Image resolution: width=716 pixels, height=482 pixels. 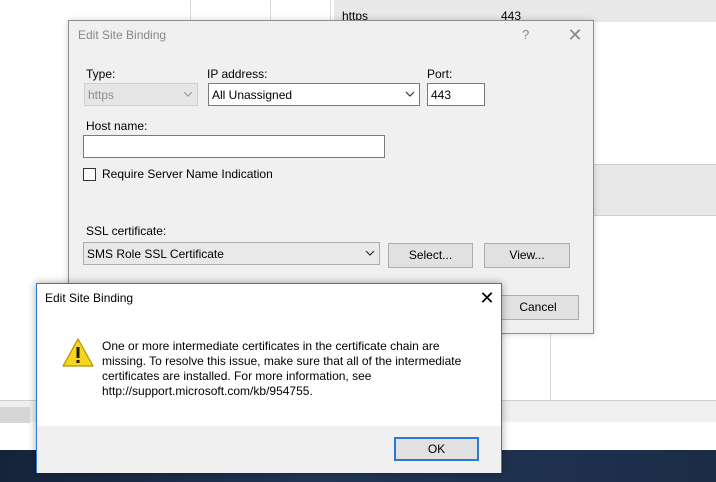 What do you see at coordinates (234, 146) in the screenshot?
I see `host-name-input` at bounding box center [234, 146].